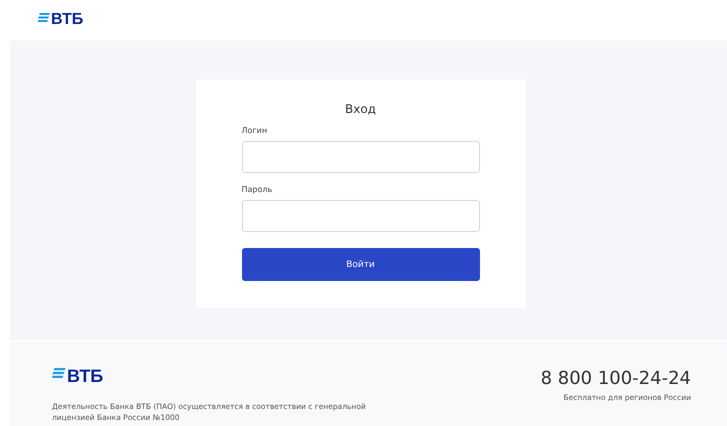  What do you see at coordinates (615, 378) in the screenshot?
I see `phone-number: 8 800 100-24-24` at bounding box center [615, 378].